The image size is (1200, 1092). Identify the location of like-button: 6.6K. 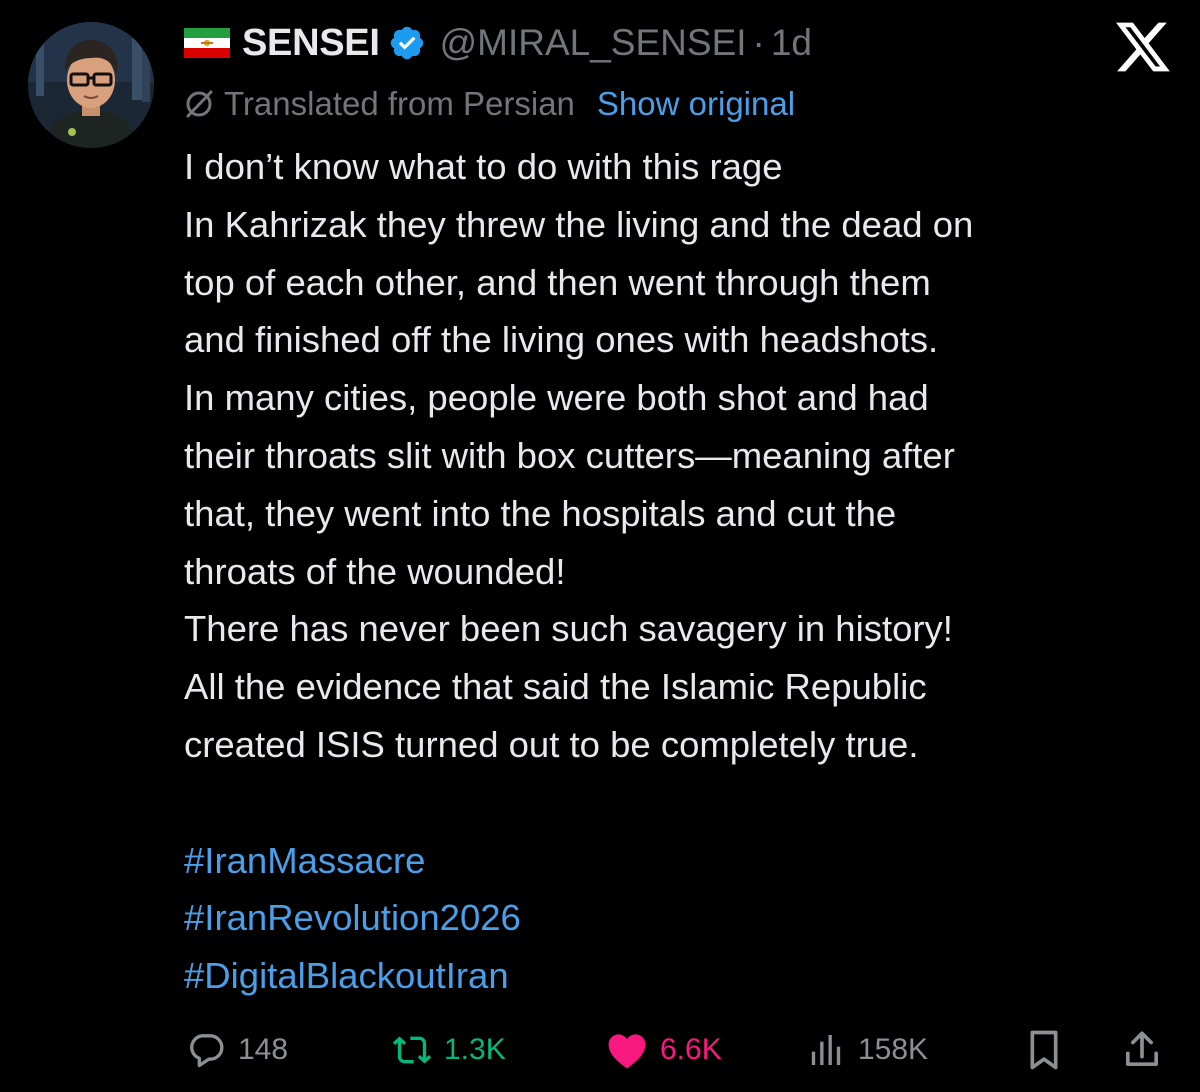
(664, 1050).